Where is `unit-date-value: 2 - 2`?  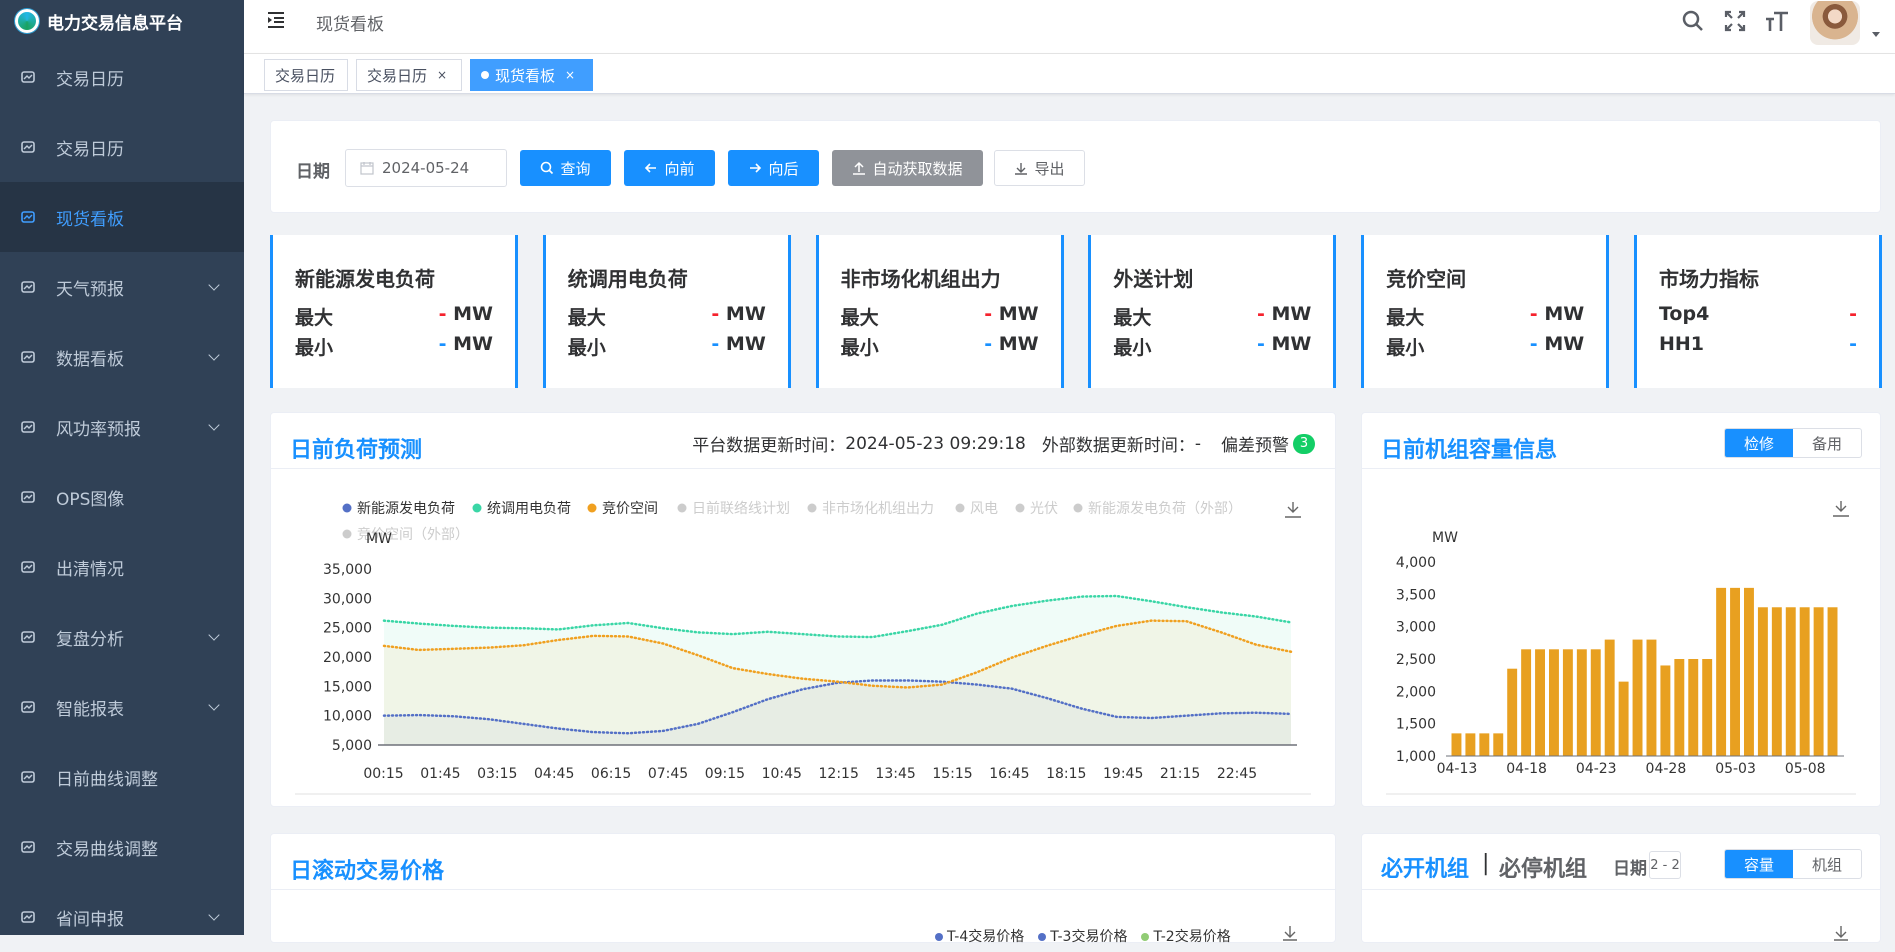 unit-date-value: 2 - 2 is located at coordinates (1665, 865).